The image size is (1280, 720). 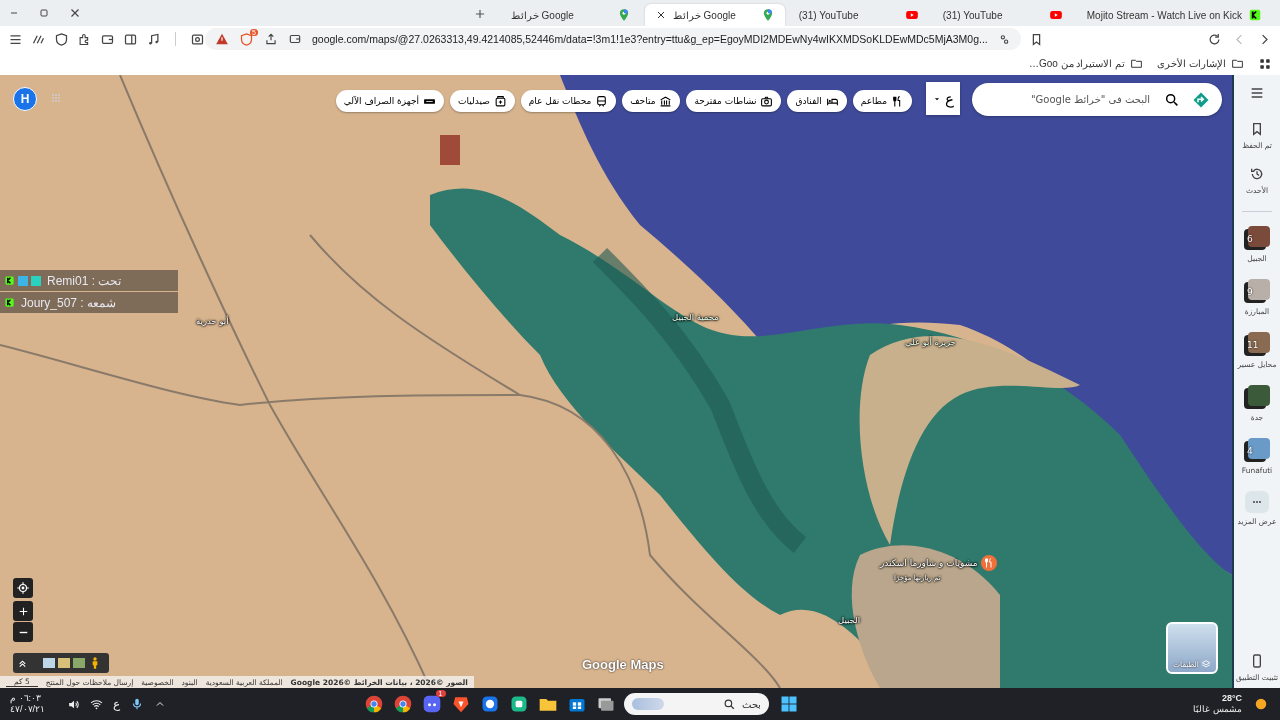 I want to click on language-dropdown: ع, so click(x=943, y=98).